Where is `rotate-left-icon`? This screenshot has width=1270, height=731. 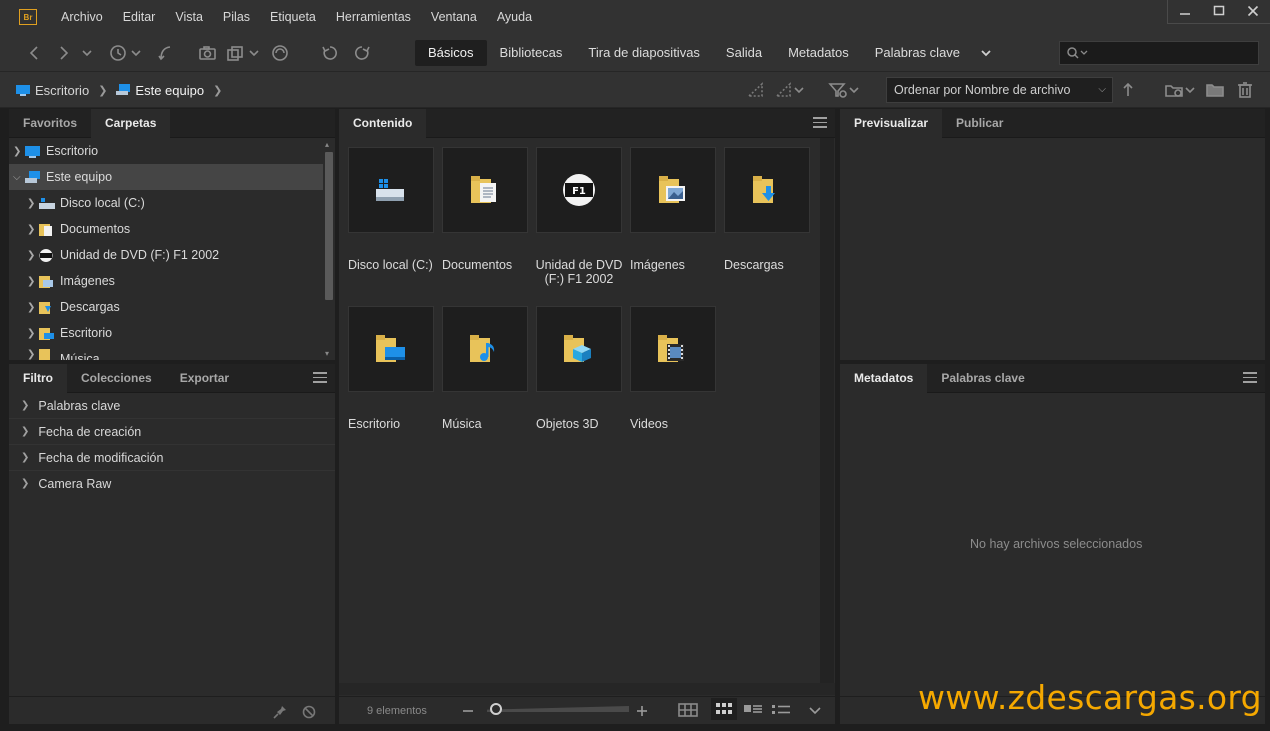
rotate-left-icon is located at coordinates (330, 53).